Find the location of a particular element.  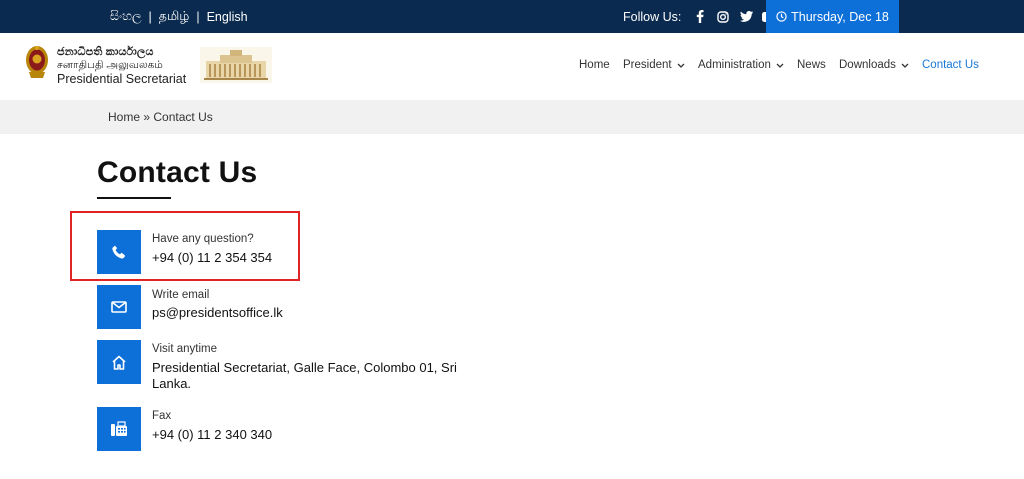

nav-president-label: President is located at coordinates (647, 65).